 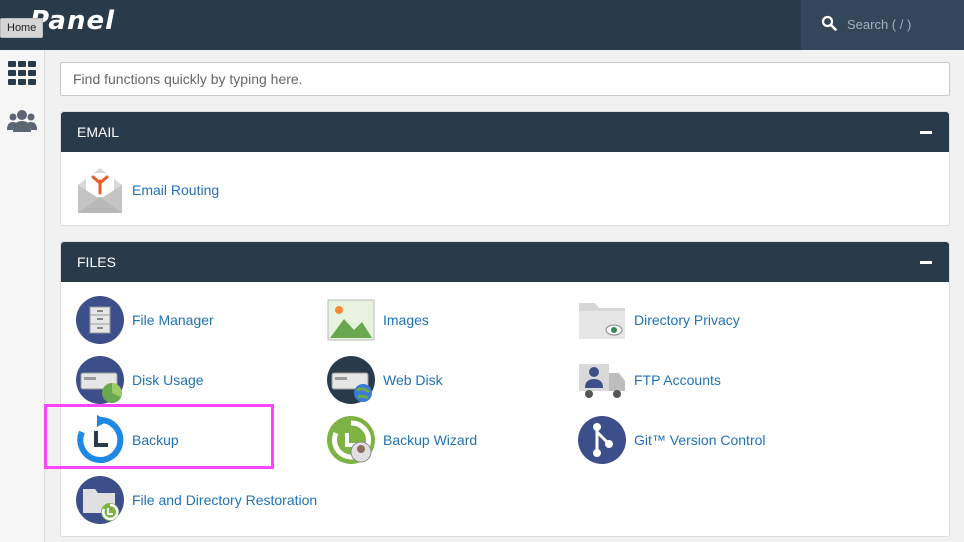 What do you see at coordinates (482, 25) in the screenshot?
I see `top-bar: Panel Home` at bounding box center [482, 25].